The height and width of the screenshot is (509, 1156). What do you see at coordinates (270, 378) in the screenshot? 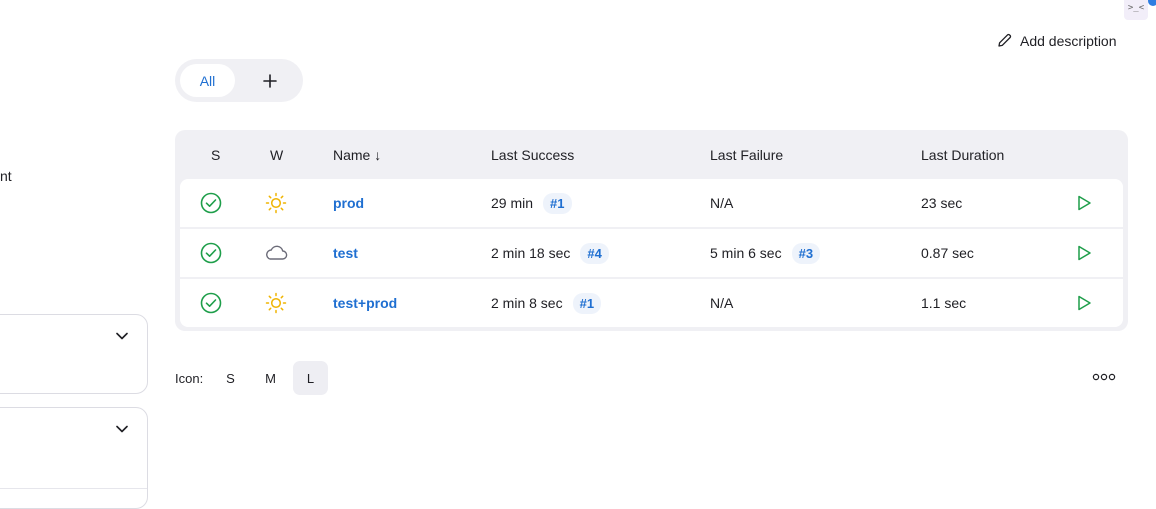
I see `icon-size-m: M` at bounding box center [270, 378].